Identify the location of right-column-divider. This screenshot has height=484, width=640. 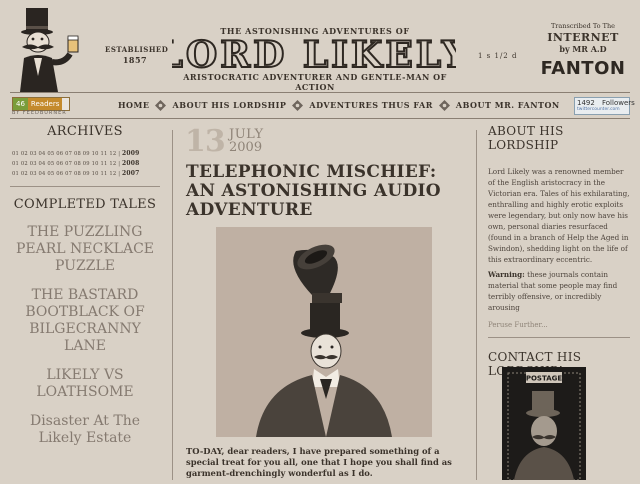
(476, 305).